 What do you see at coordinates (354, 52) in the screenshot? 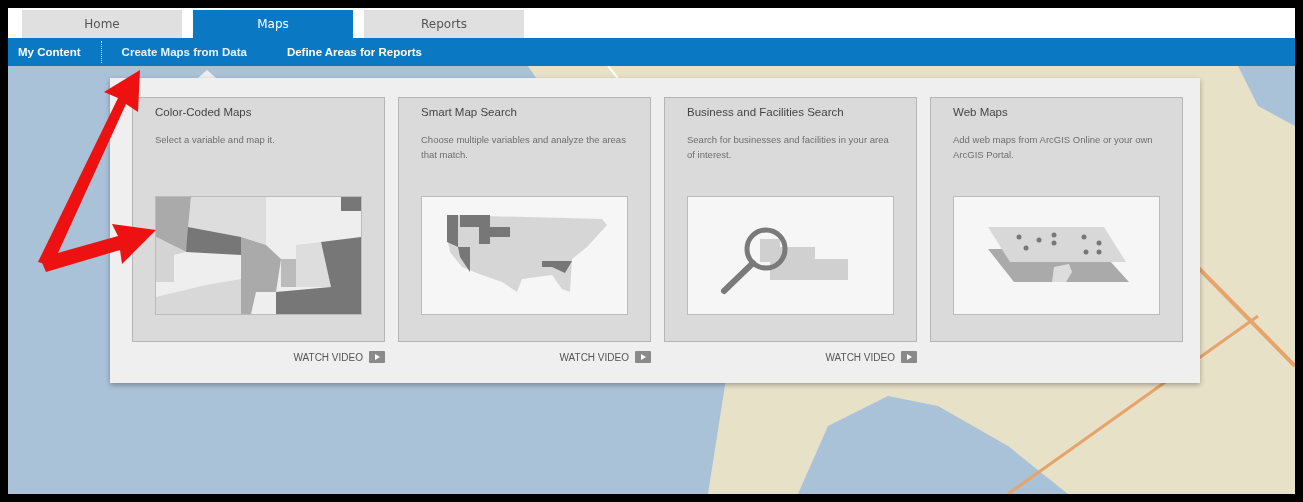
I see `nav-link: Define Areas for Reports` at bounding box center [354, 52].